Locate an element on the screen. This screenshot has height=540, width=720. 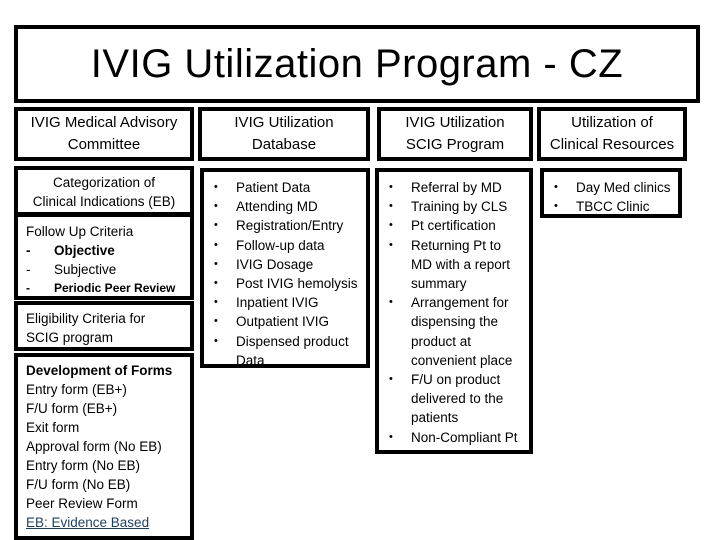
list-item: • Non-Compliant Pt is located at coordinates (455, 437).